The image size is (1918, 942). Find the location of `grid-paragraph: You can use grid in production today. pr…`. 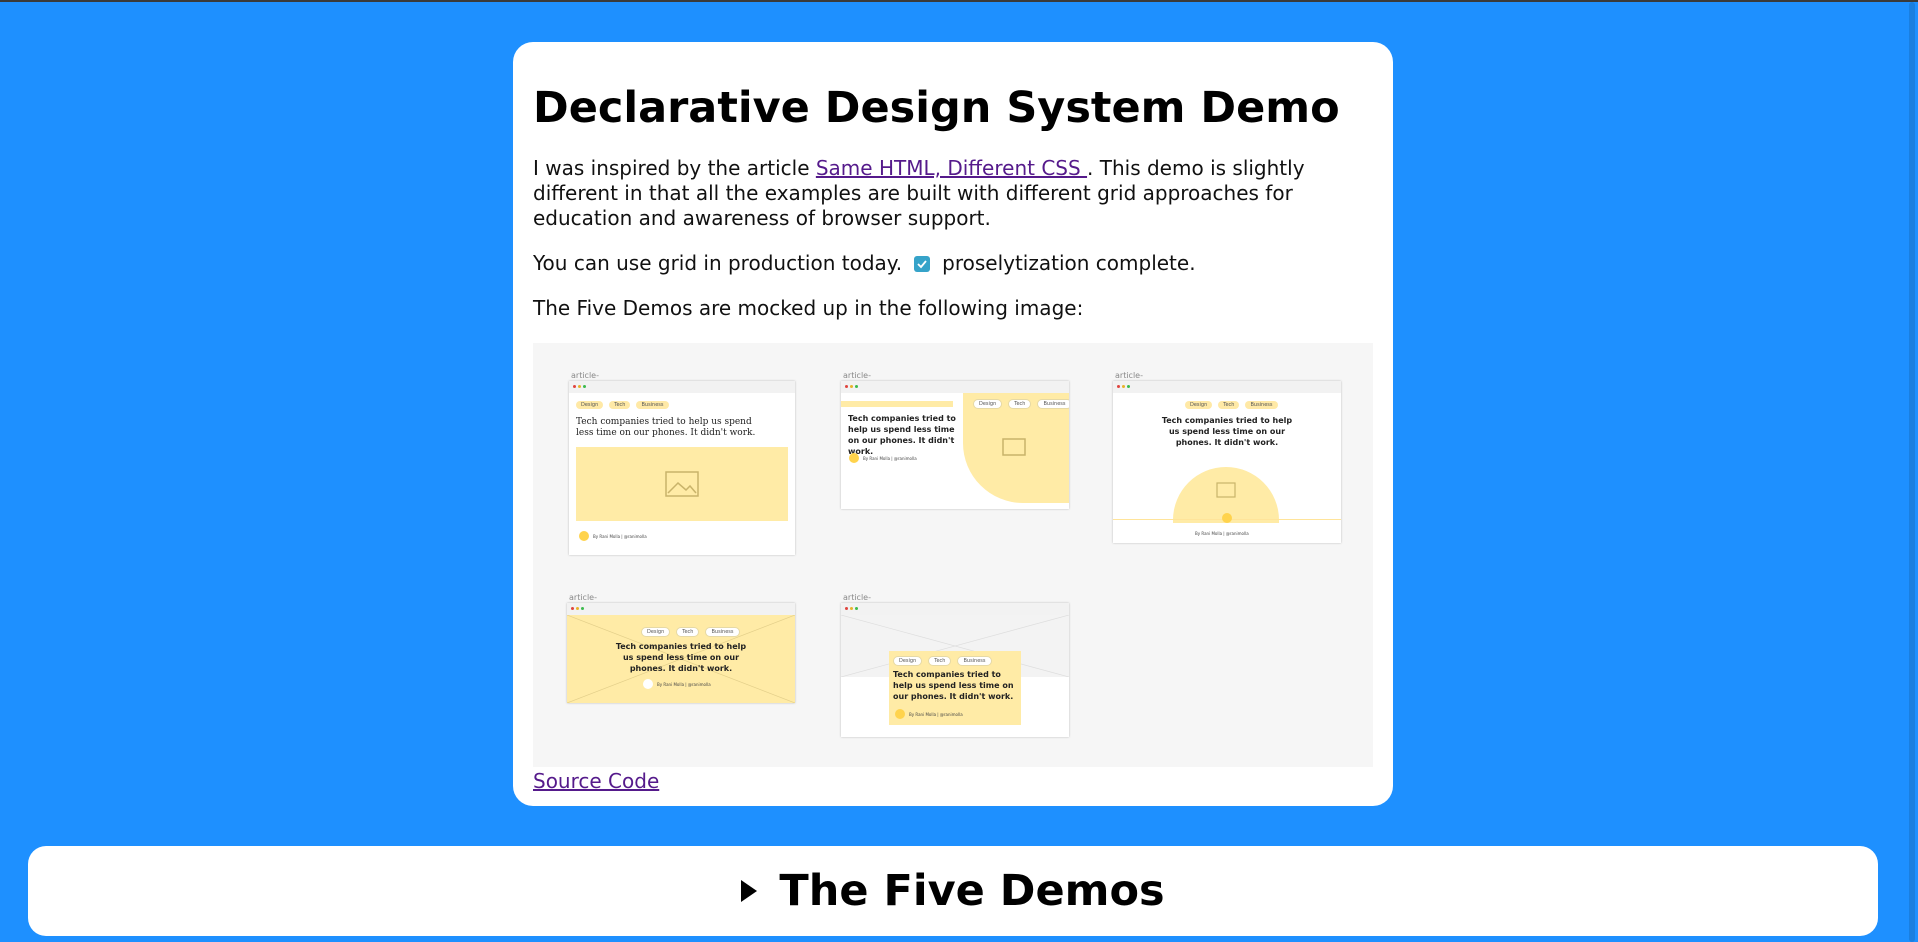

grid-paragraph: You can use grid in production today. pr… is located at coordinates (953, 263).